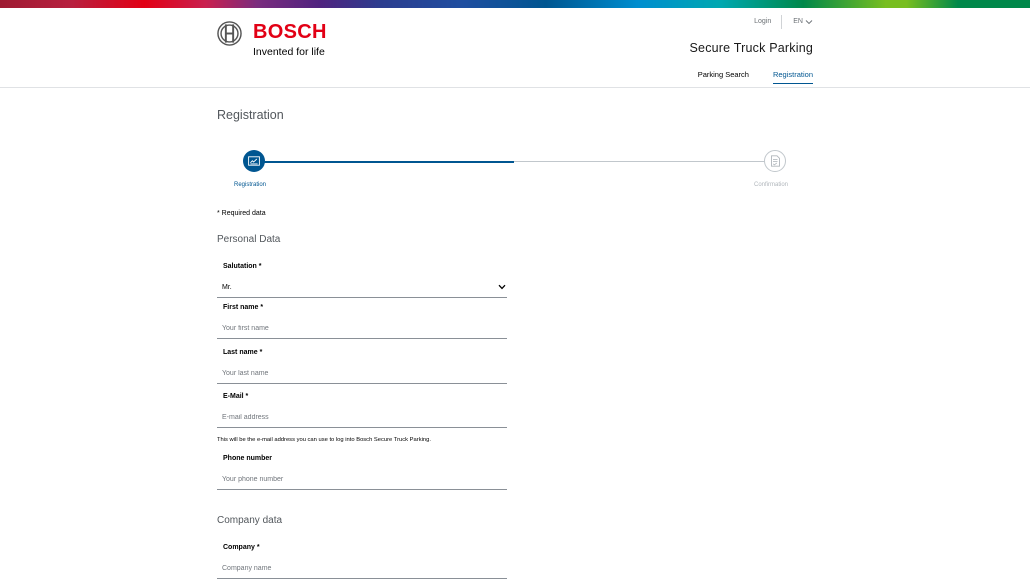  Describe the element at coordinates (362, 288) in the screenshot. I see `salutation-select: Mr.` at that location.